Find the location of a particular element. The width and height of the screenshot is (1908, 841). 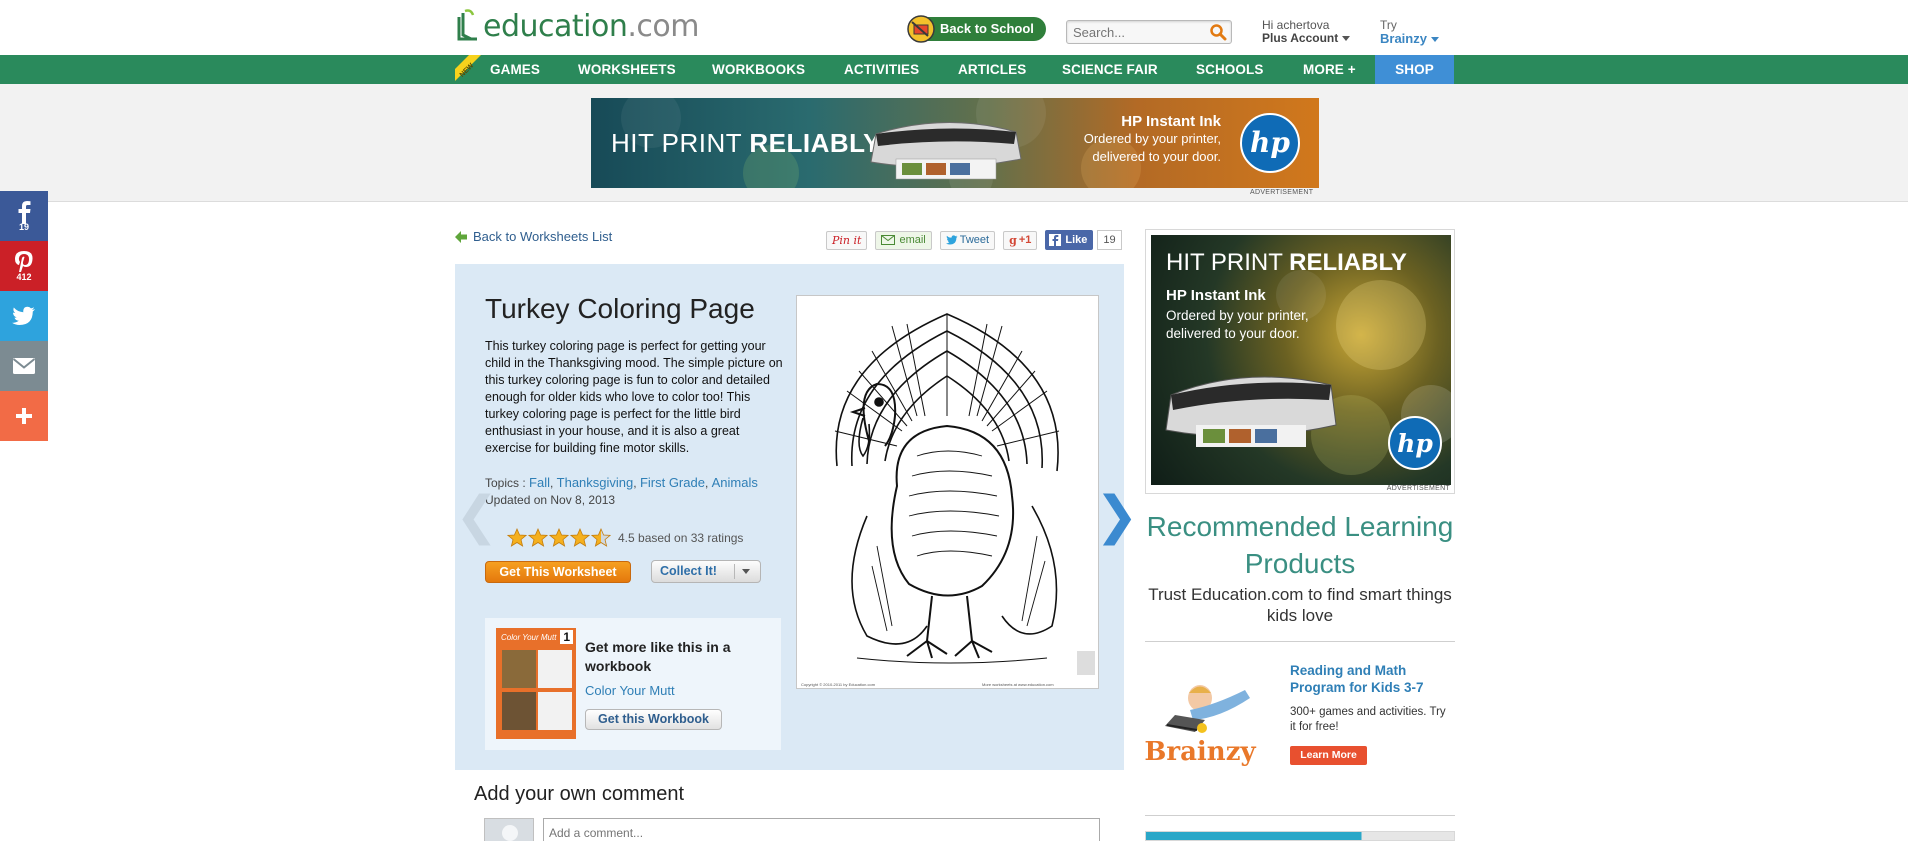

share-twitter-button is located at coordinates (24, 316).